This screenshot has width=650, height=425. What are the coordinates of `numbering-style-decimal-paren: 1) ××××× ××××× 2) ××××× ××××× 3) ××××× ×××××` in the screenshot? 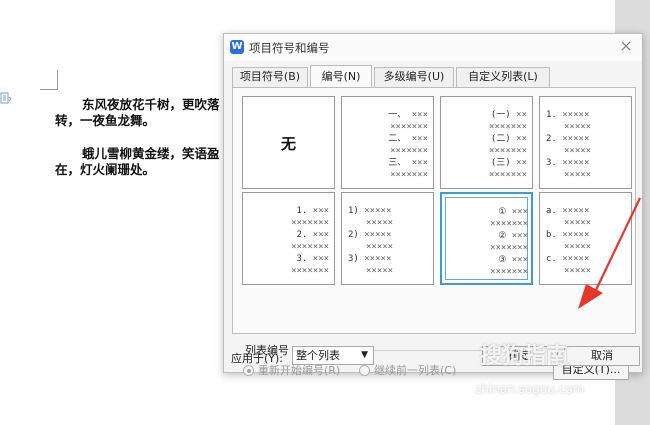 It's located at (387, 238).